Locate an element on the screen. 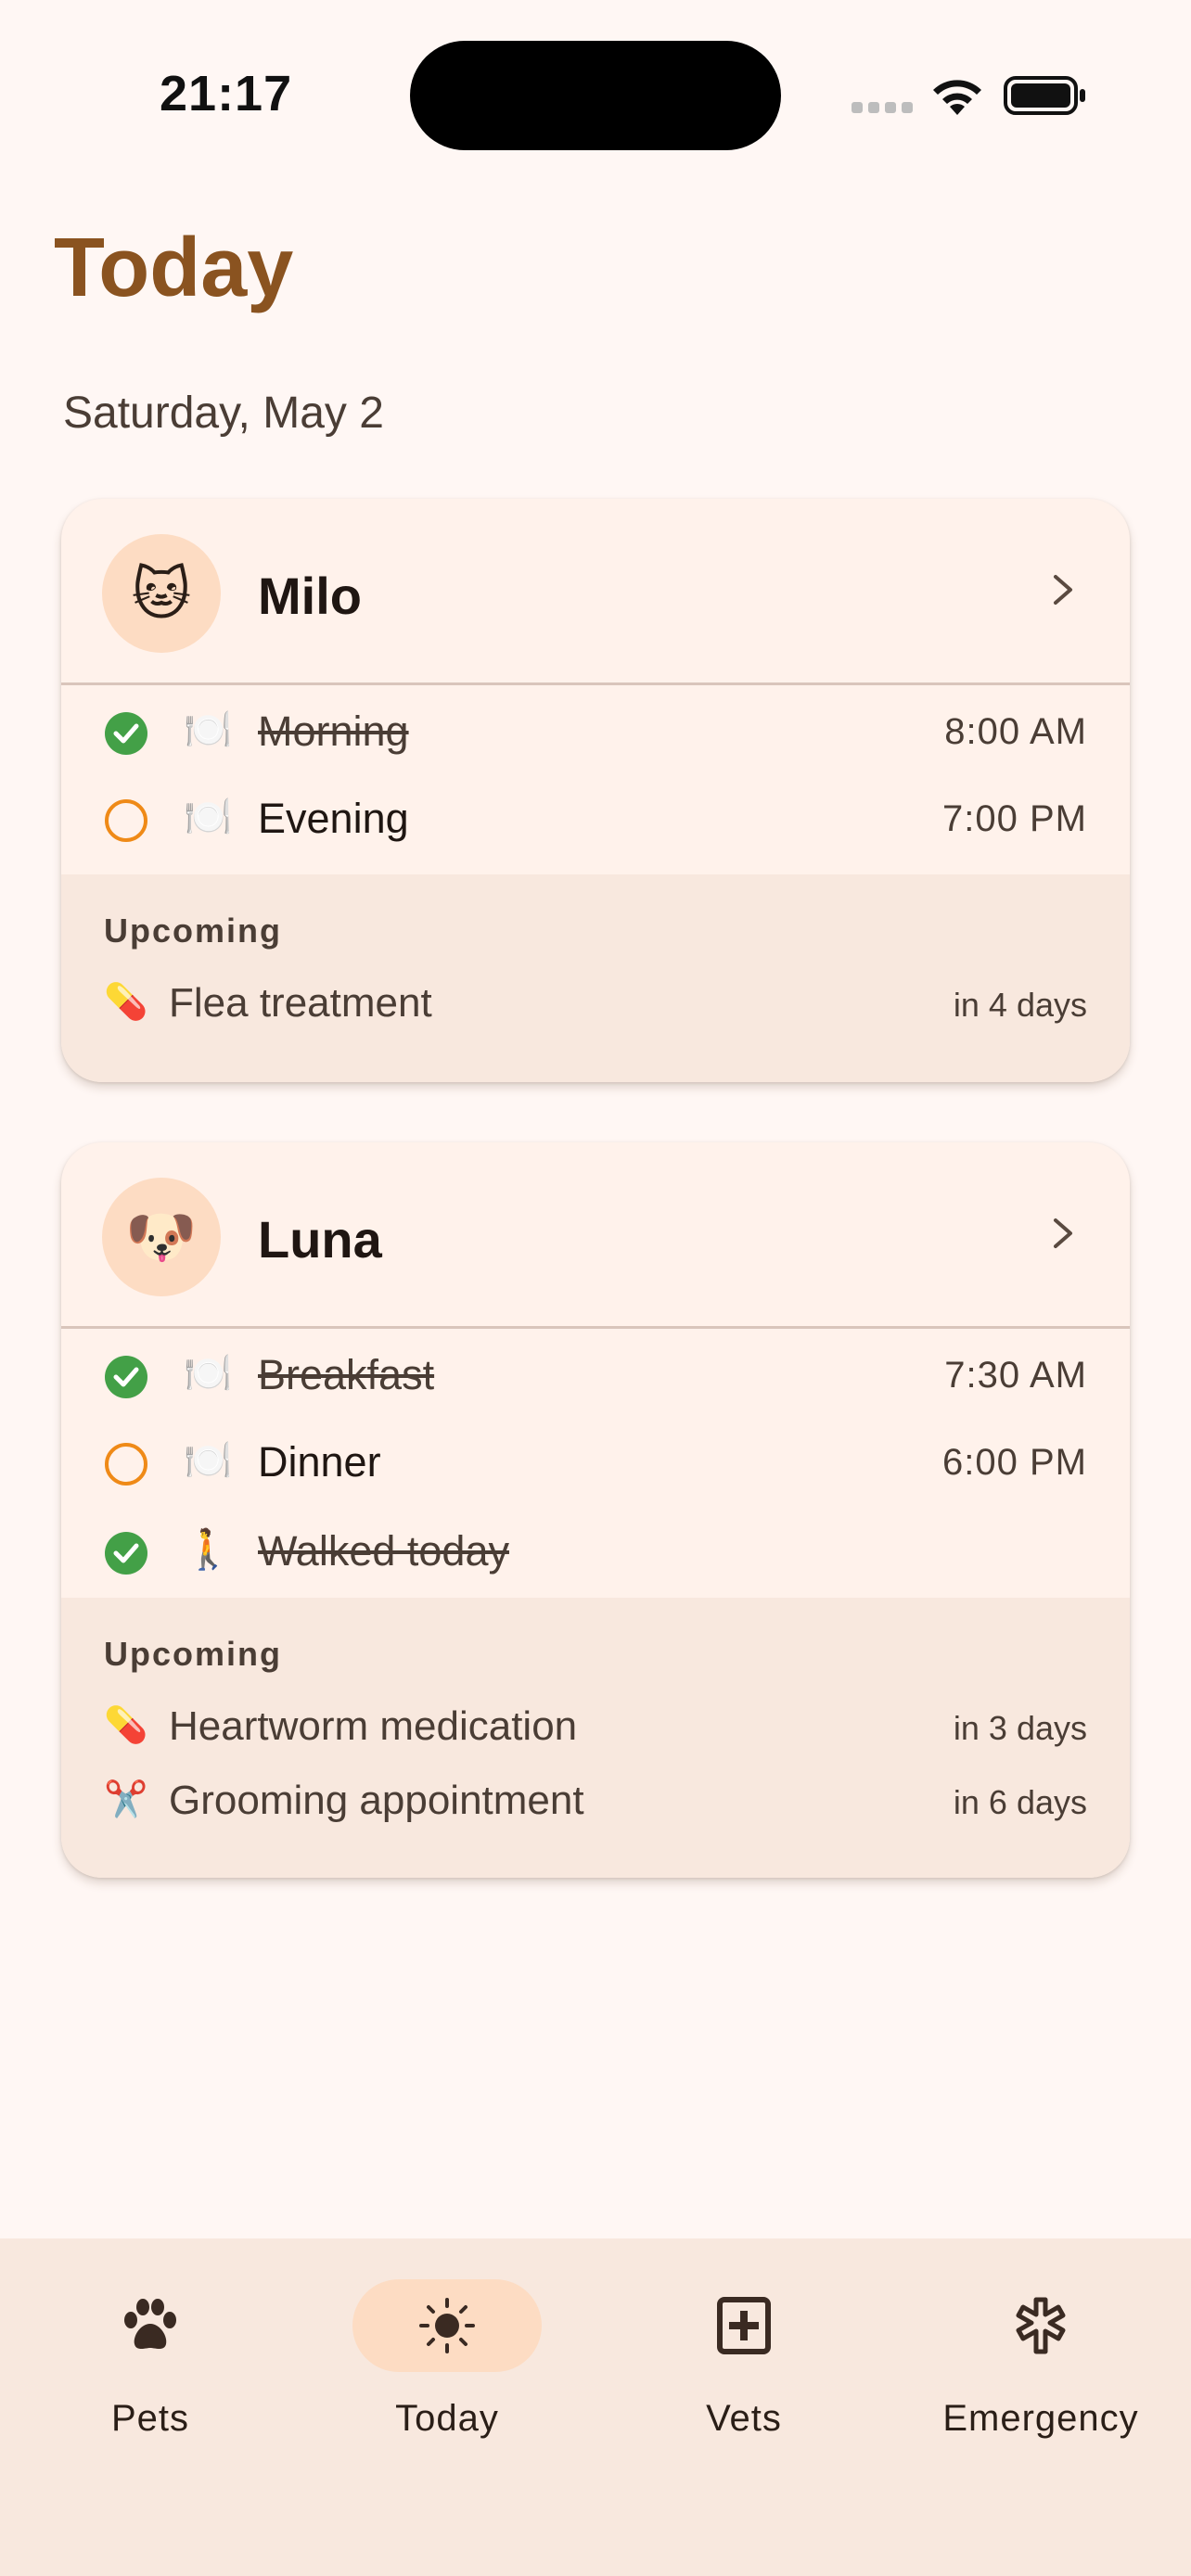 This screenshot has width=1191, height=2576. nav-tab-pets: Pets is located at coordinates (150, 2372).